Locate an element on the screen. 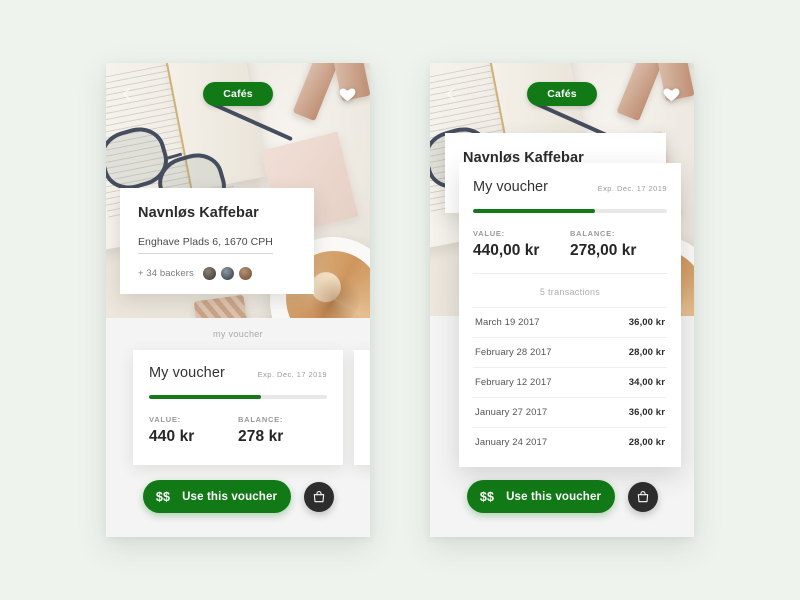 The width and height of the screenshot is (800, 600). voucher-value: VALUE: 440,00 kr is located at coordinates (521, 244).